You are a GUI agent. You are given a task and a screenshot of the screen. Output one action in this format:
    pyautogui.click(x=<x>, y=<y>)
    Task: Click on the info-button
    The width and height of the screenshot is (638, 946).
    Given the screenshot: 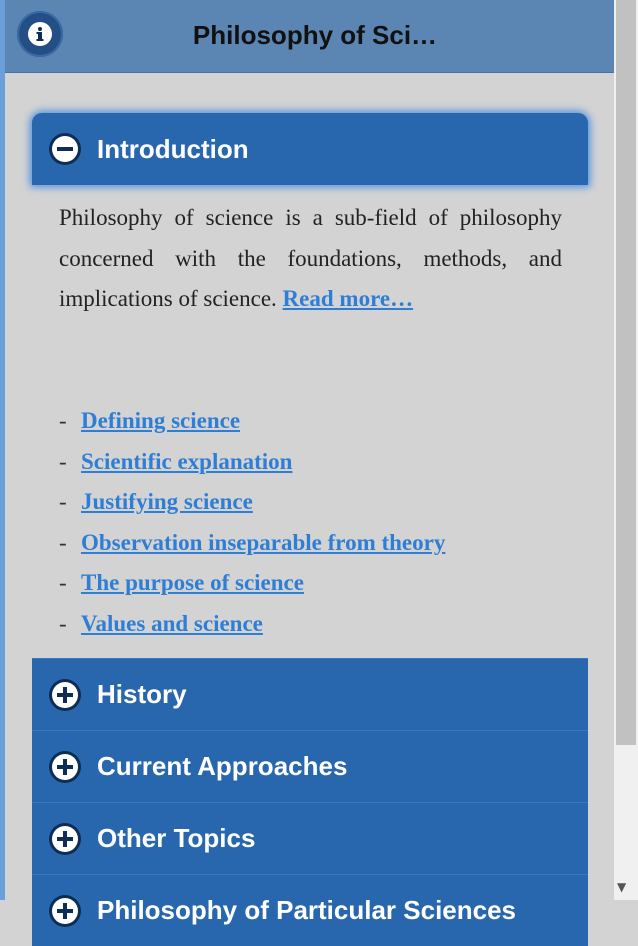 What is the action you would take?
    pyautogui.click(x=40, y=34)
    